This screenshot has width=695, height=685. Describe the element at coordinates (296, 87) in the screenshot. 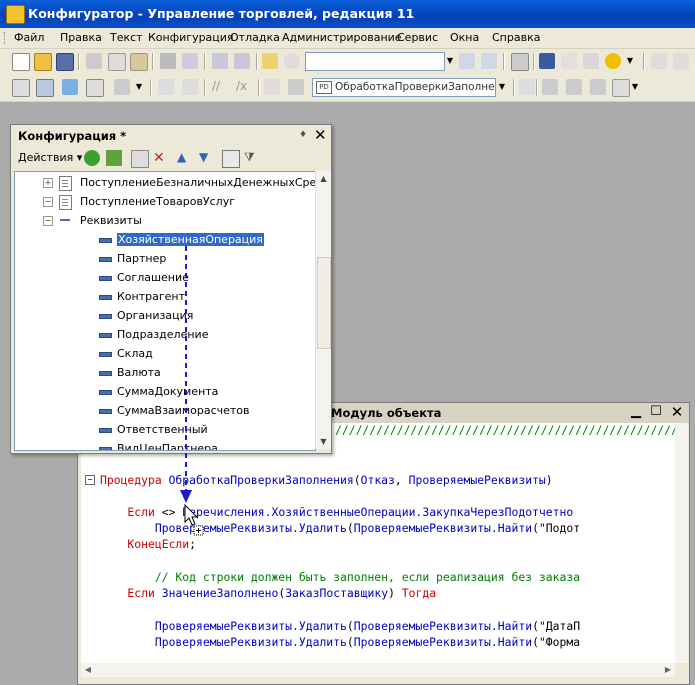

I see `goto-icon` at that location.